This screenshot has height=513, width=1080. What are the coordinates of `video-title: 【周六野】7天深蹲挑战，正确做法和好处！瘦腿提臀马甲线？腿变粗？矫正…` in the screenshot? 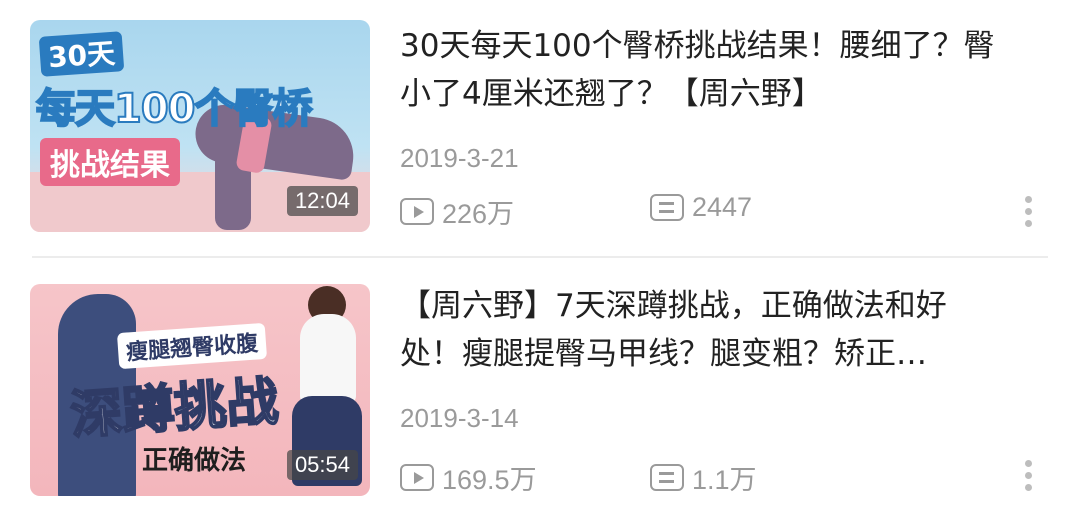 It's located at (700, 330).